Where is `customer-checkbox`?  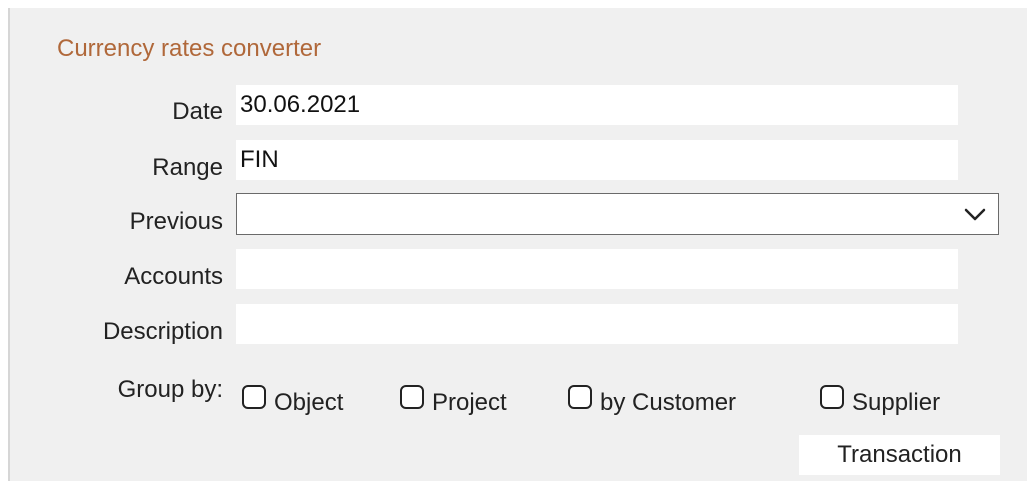 customer-checkbox is located at coordinates (580, 397).